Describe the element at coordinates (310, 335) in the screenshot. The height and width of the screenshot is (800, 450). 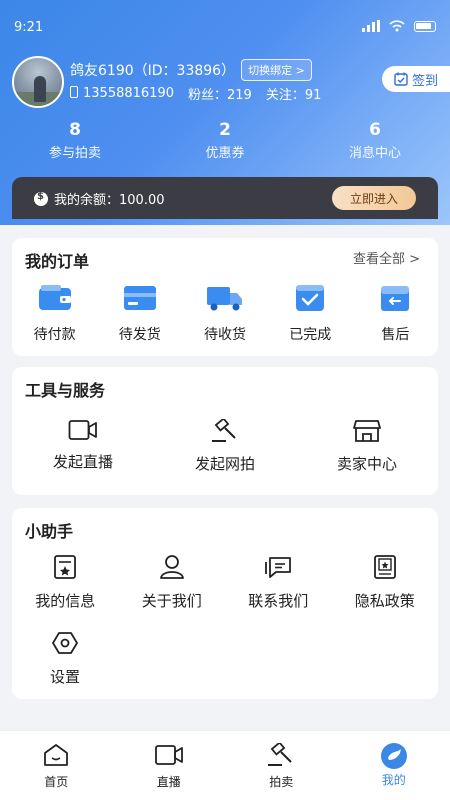
I see `order-label: 已完成` at that location.